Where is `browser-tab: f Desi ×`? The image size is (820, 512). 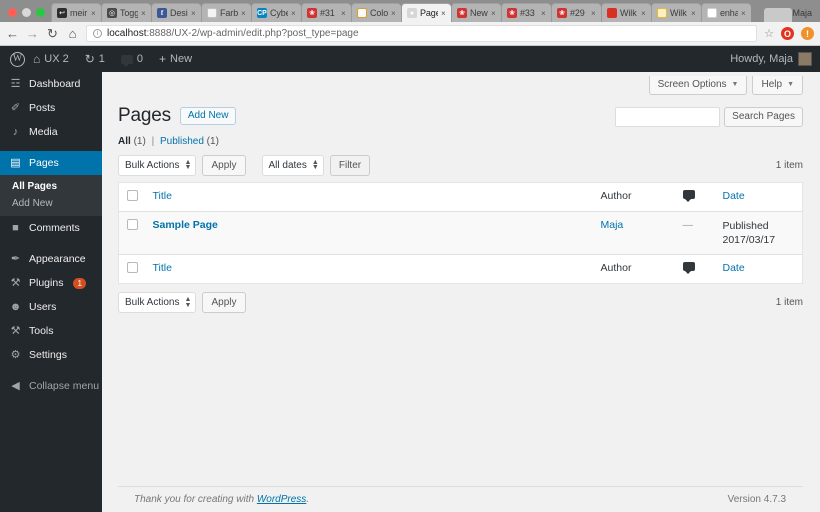 browser-tab: f Desi × is located at coordinates (176, 12).